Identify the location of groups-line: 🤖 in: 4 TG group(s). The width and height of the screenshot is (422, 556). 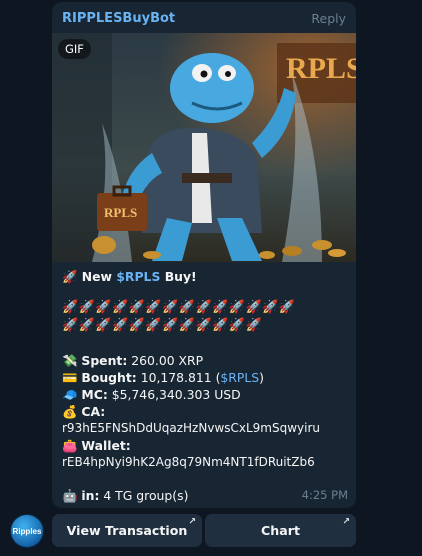
(125, 496).